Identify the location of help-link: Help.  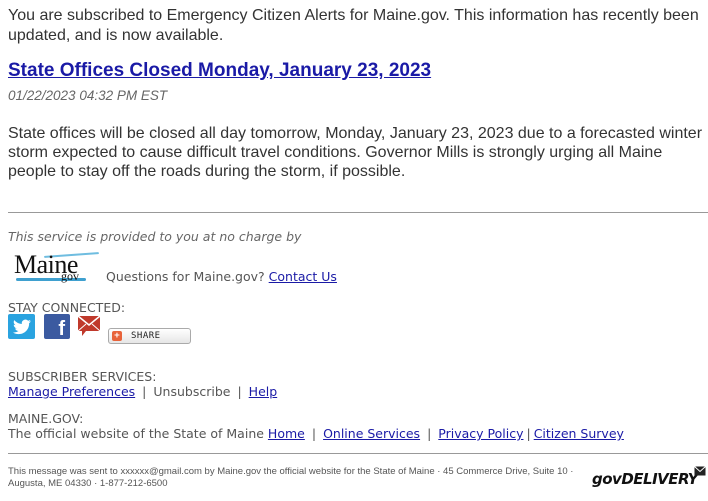
(263, 391).